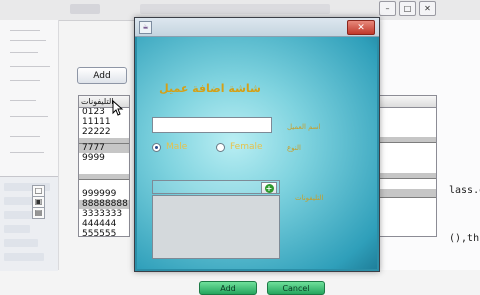 The image size is (480, 295). Describe the element at coordinates (97, 101) in the screenshot. I see `phones-column-header-label: التليفونات` at that location.